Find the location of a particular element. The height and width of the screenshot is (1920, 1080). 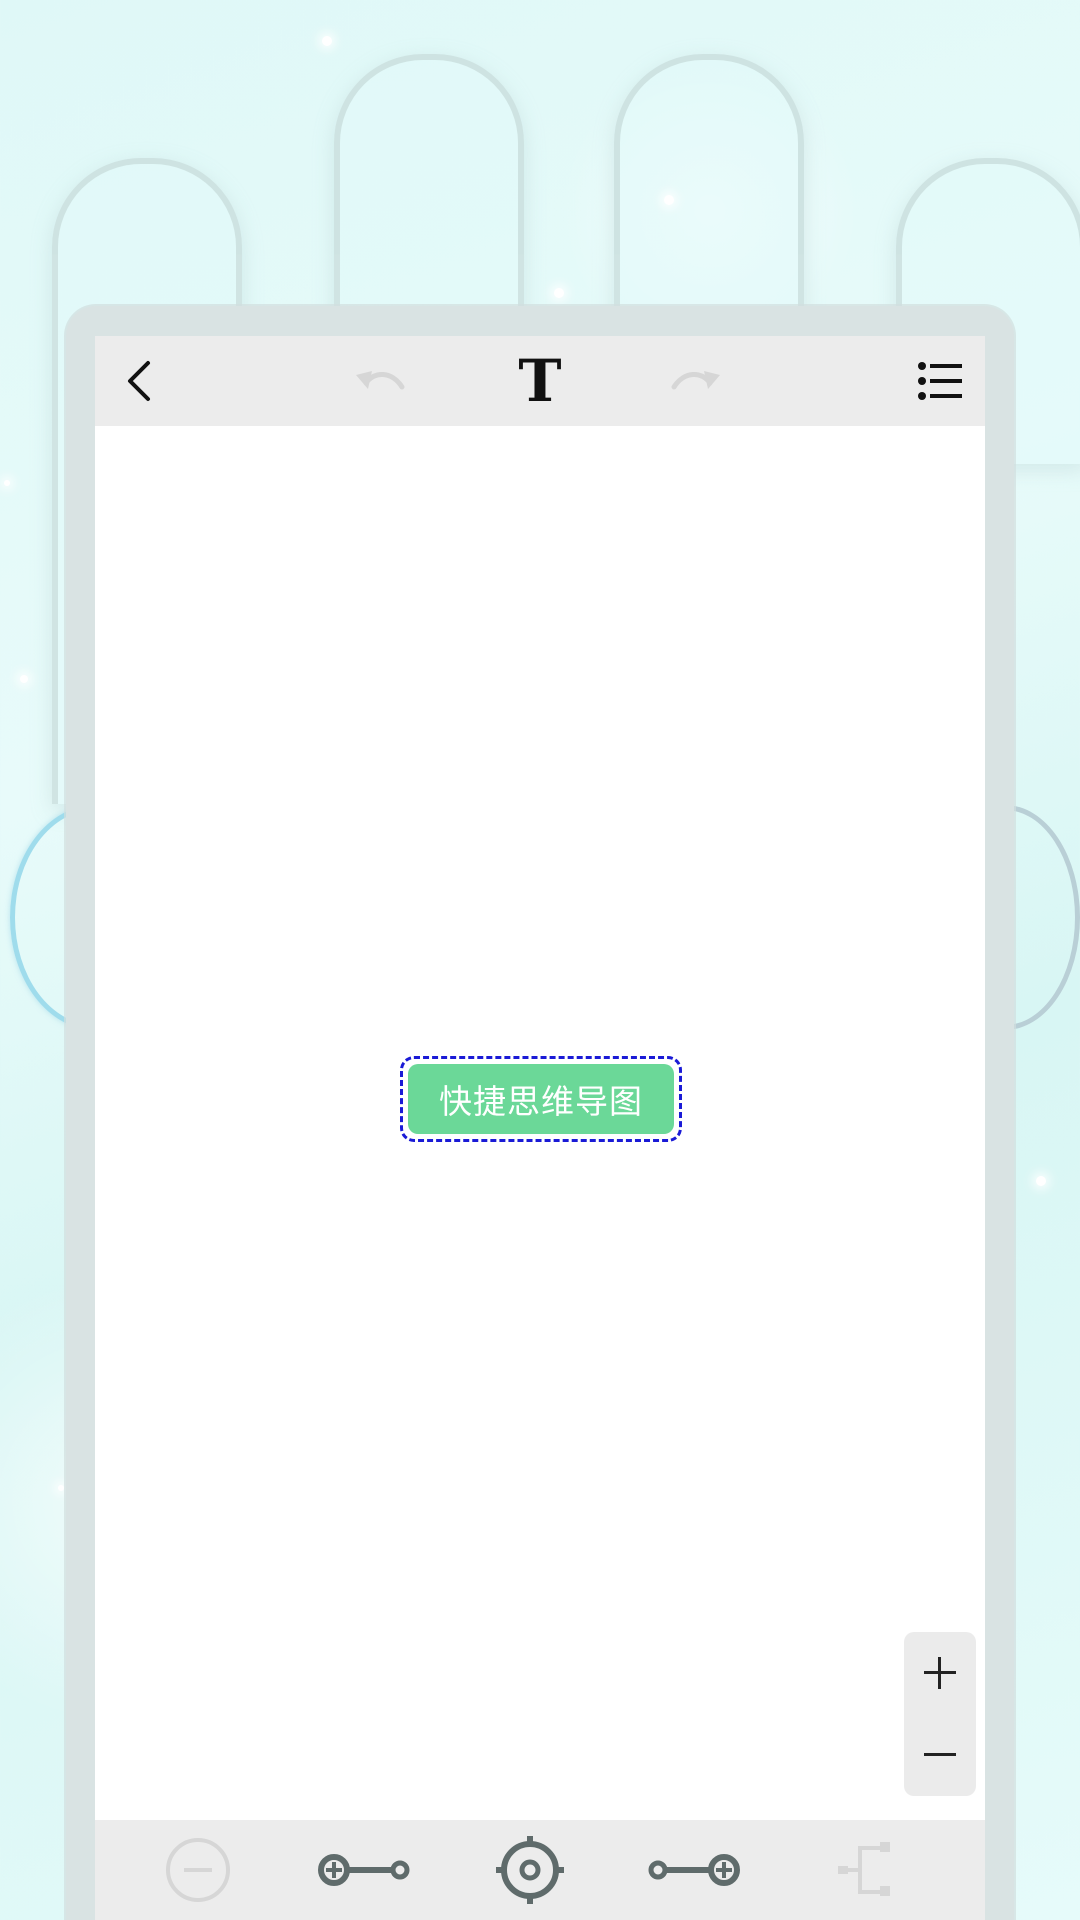

undo-icon is located at coordinates (380, 380).